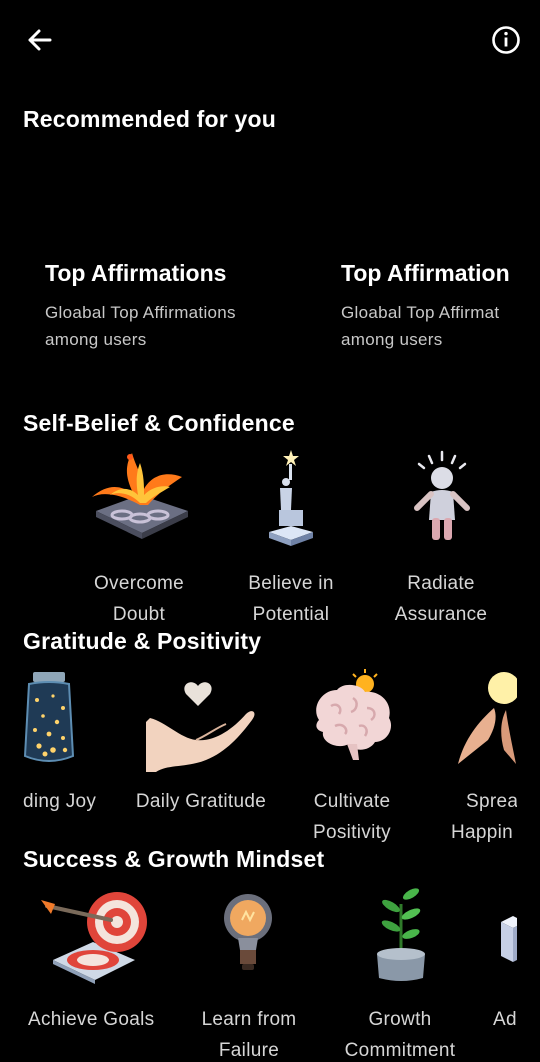 Image resolution: width=540 pixels, height=1062 pixels. I want to click on affirmation-tile-cultivate-positivity: Cultivate Positivity, so click(352, 757).